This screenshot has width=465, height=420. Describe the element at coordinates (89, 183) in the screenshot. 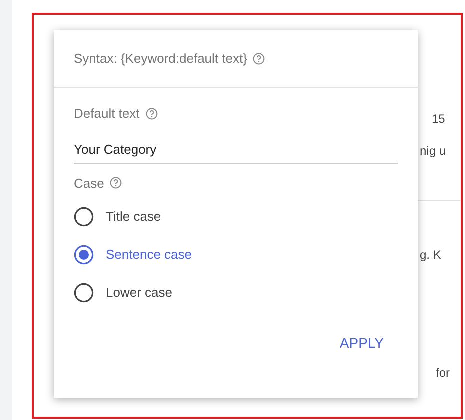

I see `field-label: Case` at that location.